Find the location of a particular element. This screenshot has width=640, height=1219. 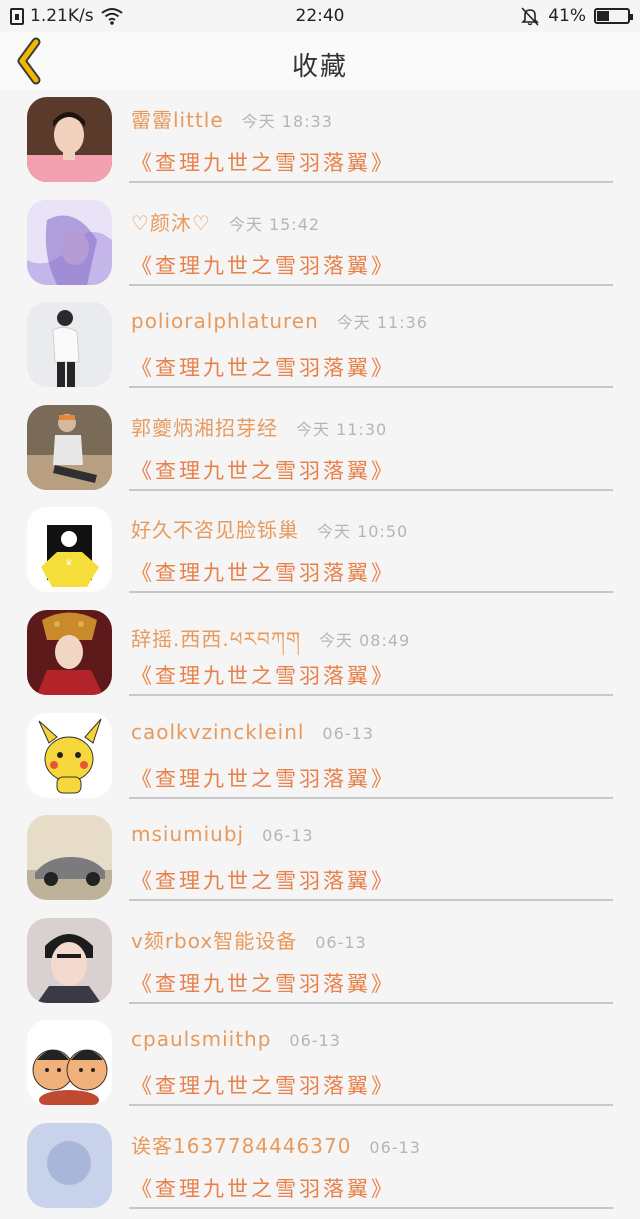

name-row: ♡颜沐♡ 今天 15:42 is located at coordinates (225, 221).